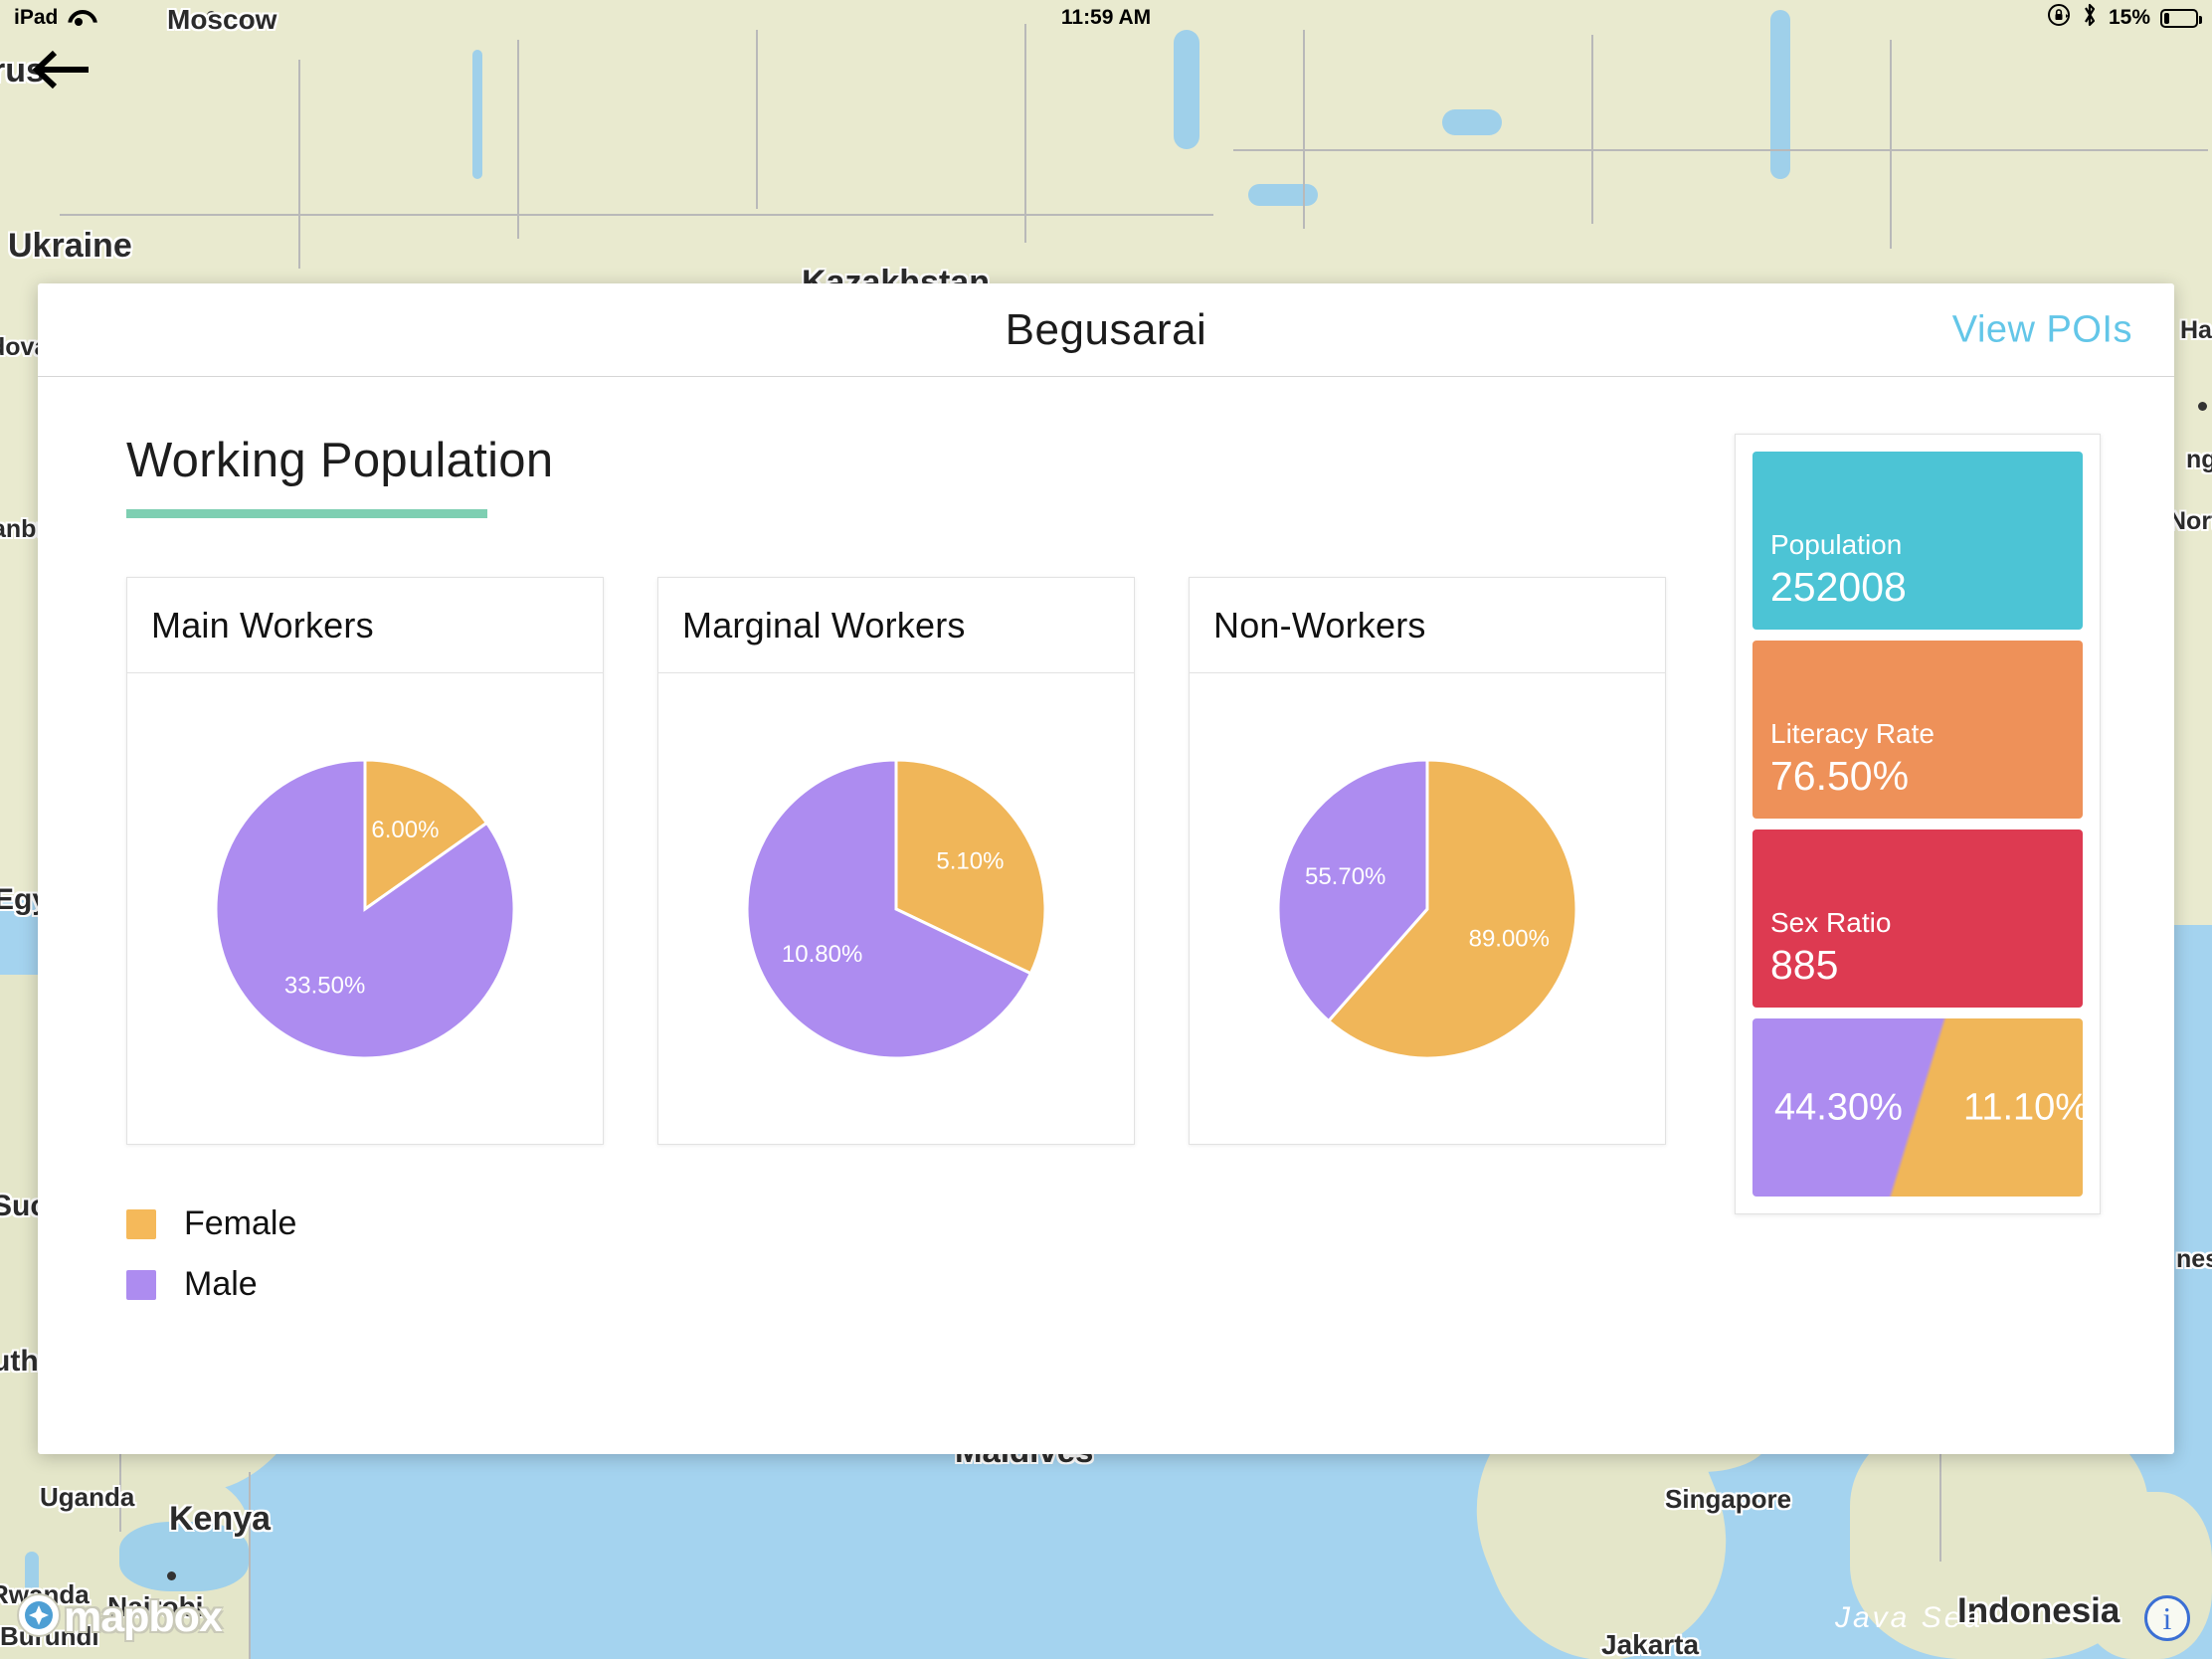 This screenshot has width=2212, height=1659. I want to click on chart-card-body: 6.00% 33.50%, so click(365, 908).